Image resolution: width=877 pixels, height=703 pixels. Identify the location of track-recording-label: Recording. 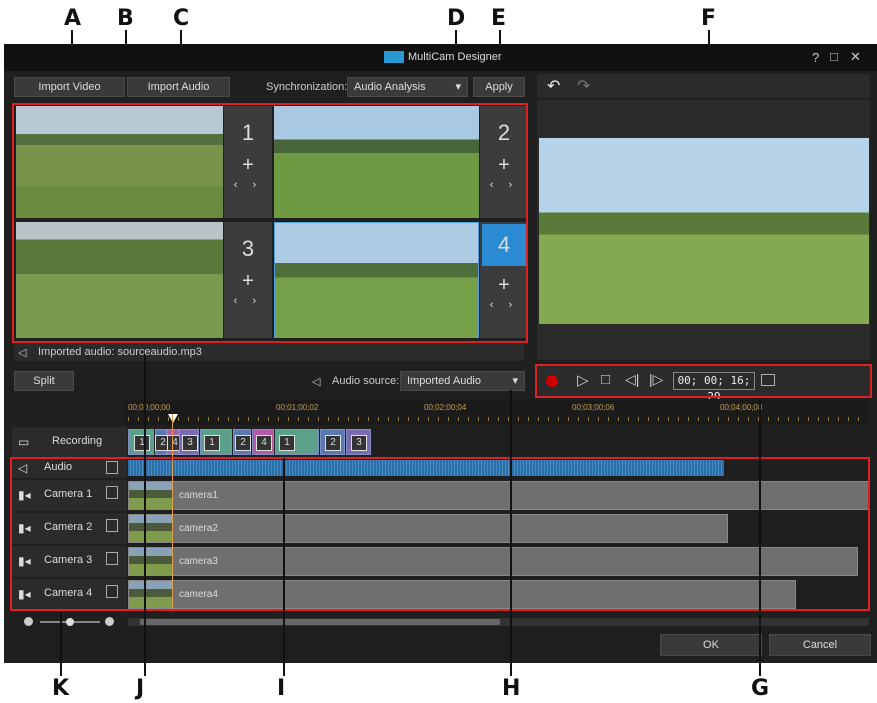
(77, 441).